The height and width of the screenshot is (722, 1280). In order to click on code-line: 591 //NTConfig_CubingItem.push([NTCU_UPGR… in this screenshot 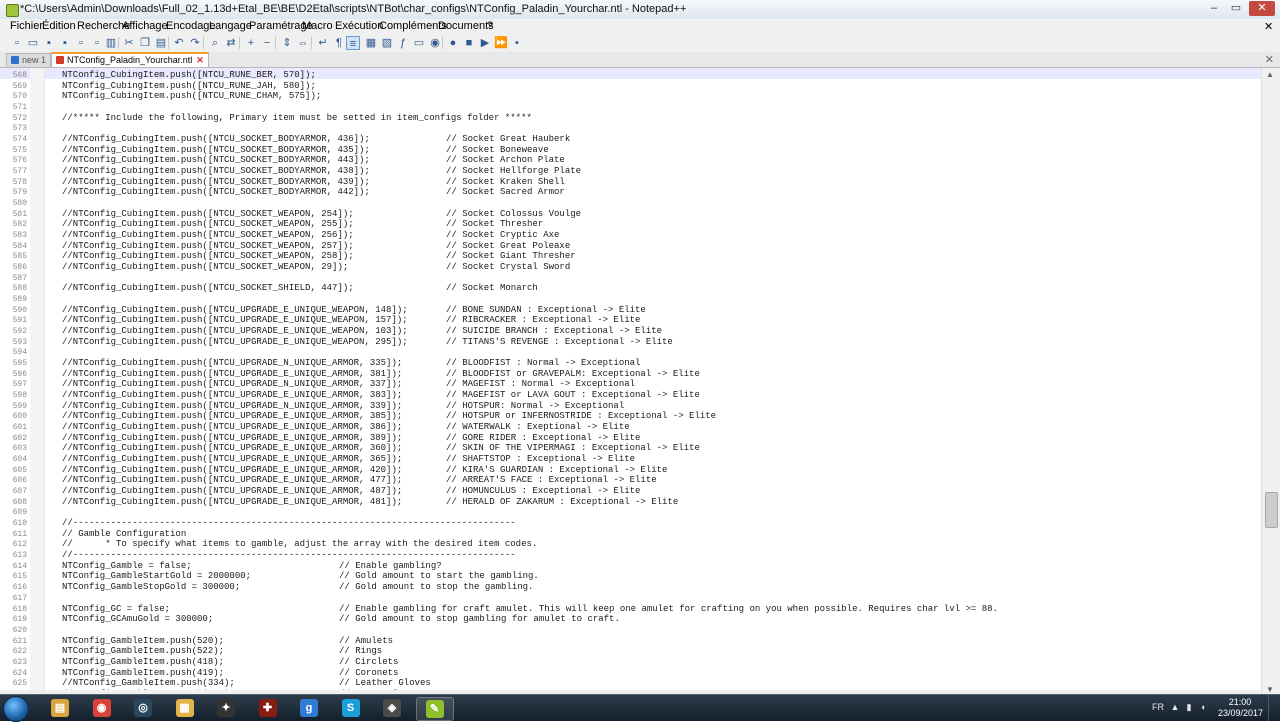, I will do `click(630, 320)`.